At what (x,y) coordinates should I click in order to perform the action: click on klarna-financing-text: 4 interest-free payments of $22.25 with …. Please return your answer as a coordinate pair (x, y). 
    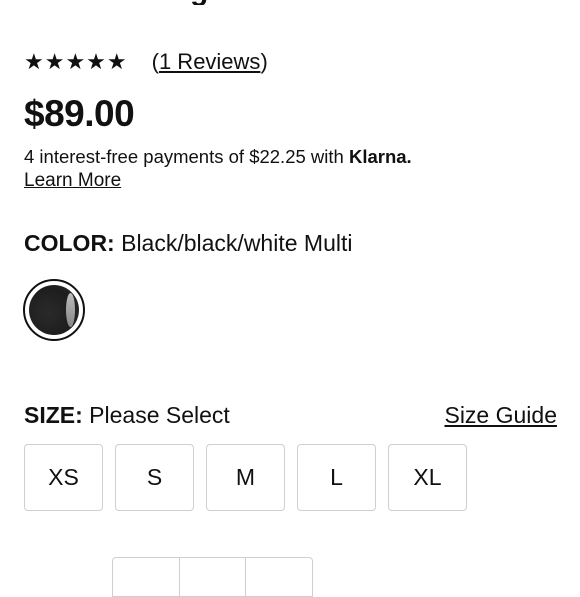
    Looking at the image, I should click on (218, 157).